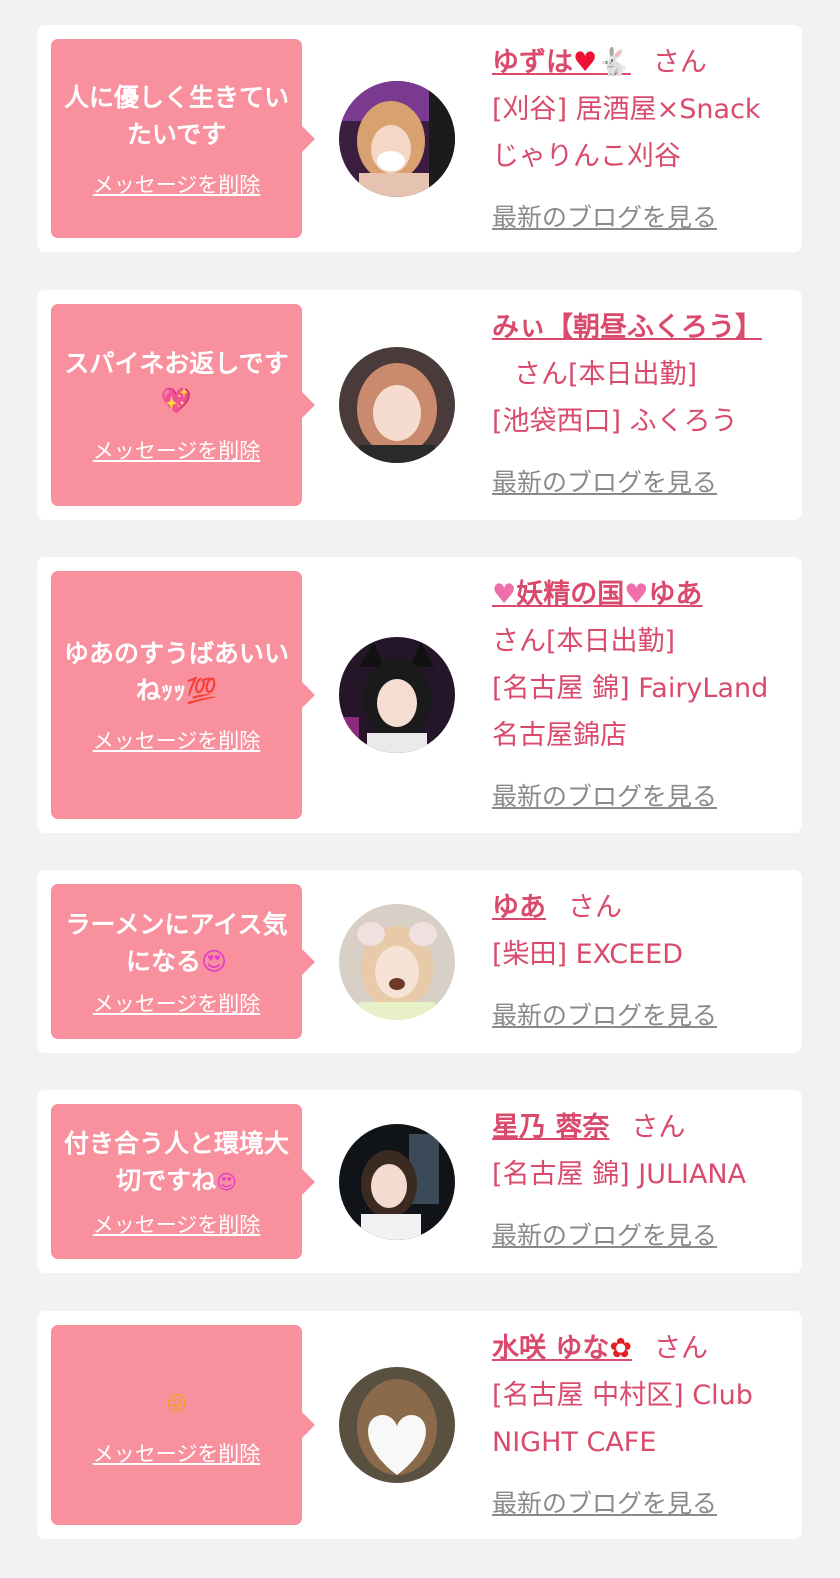 This screenshot has width=840, height=1578. I want to click on message-text: スパイネお返しです💖, so click(176, 382).